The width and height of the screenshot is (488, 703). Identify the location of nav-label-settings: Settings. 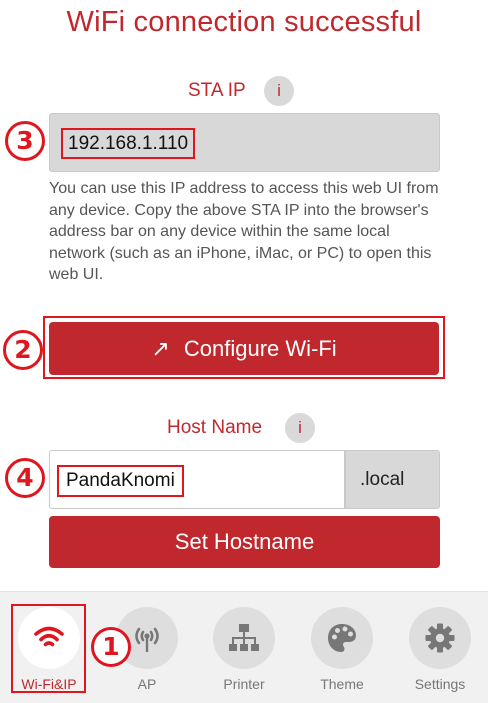
(440, 684).